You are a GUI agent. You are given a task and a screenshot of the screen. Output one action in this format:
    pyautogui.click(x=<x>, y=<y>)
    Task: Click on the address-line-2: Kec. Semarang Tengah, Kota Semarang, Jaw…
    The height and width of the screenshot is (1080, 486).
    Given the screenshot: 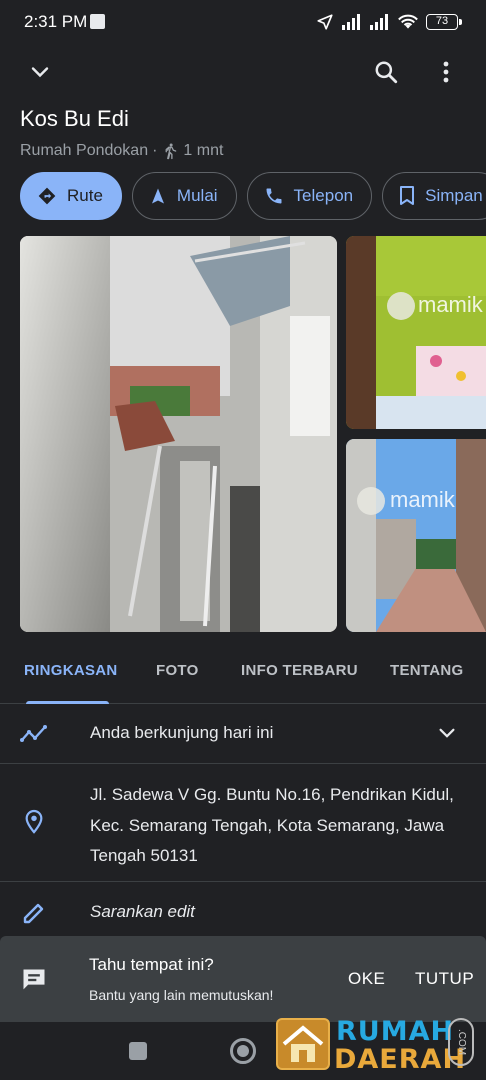 What is the action you would take?
    pyautogui.click(x=267, y=825)
    